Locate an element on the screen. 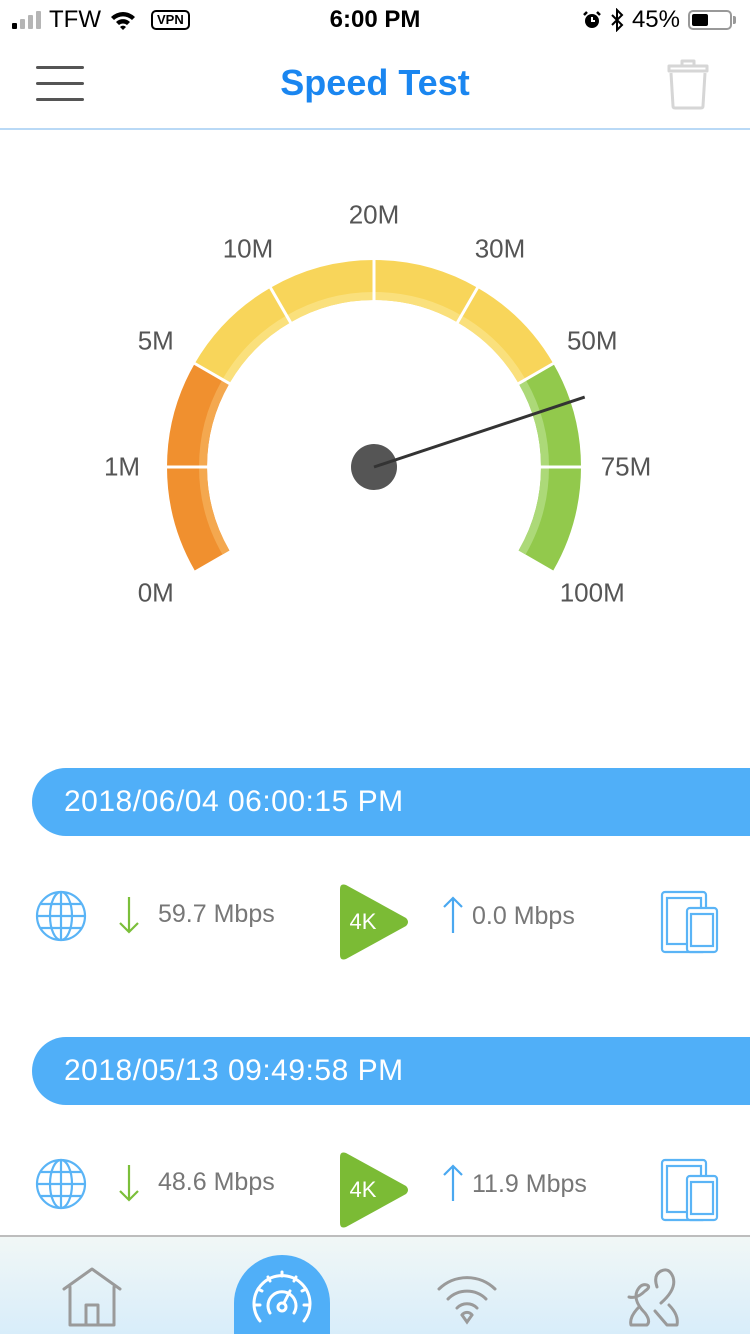 This screenshot has width=750, height=1334. result-row: 48.6 Mbps 4K 11.9 Mbps is located at coordinates (375, 1183).